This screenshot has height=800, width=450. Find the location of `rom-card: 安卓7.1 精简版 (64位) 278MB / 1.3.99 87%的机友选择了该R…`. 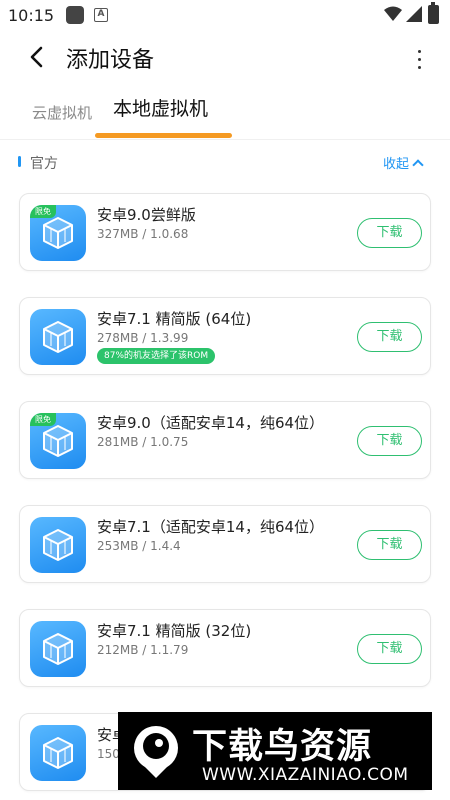

rom-card: 安卓7.1 精简版 (64位) 278MB / 1.3.99 87%的机友选择了该R… is located at coordinates (225, 336).